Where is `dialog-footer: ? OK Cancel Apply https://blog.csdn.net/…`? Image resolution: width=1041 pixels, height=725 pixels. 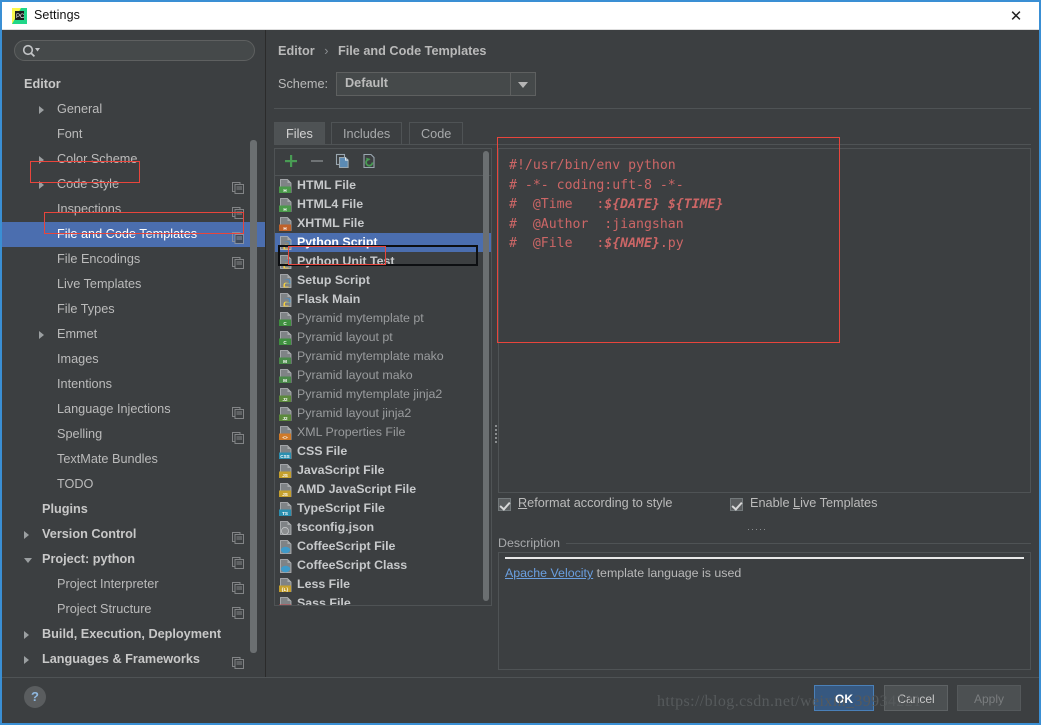
dialog-footer: ? OK Cancel Apply https://blog.csdn.net/… is located at coordinates (520, 700).